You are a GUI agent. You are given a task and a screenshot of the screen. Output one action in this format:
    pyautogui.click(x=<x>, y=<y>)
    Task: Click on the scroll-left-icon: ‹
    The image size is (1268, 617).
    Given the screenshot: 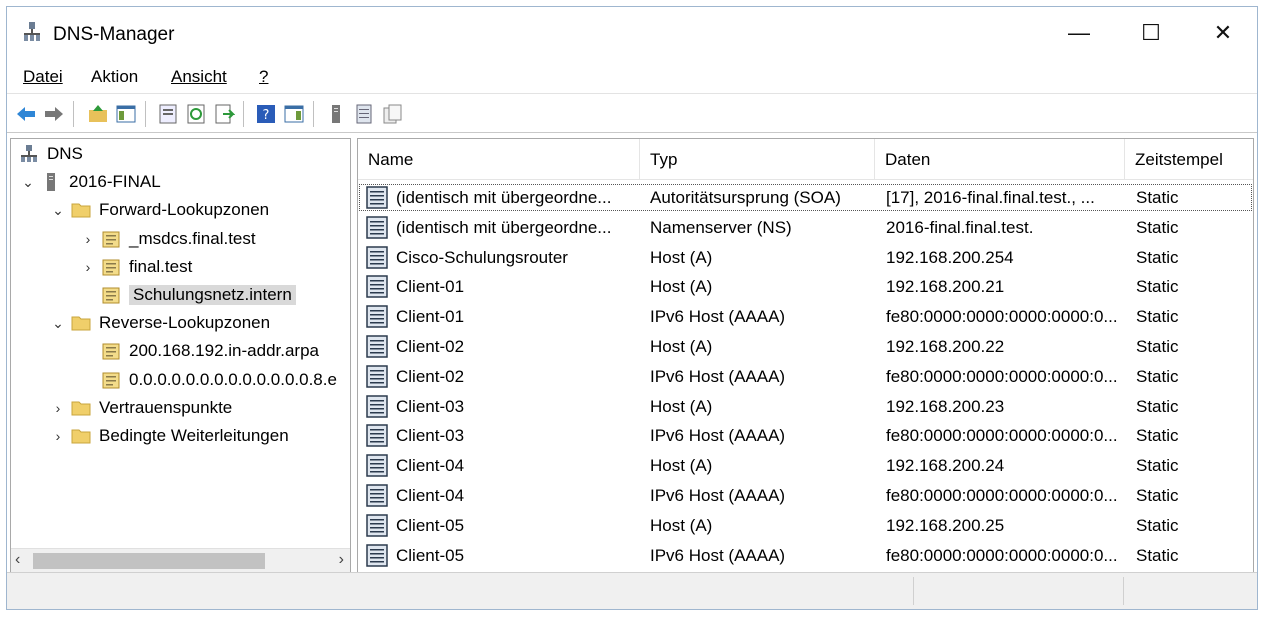 What is the action you would take?
    pyautogui.click(x=17, y=560)
    